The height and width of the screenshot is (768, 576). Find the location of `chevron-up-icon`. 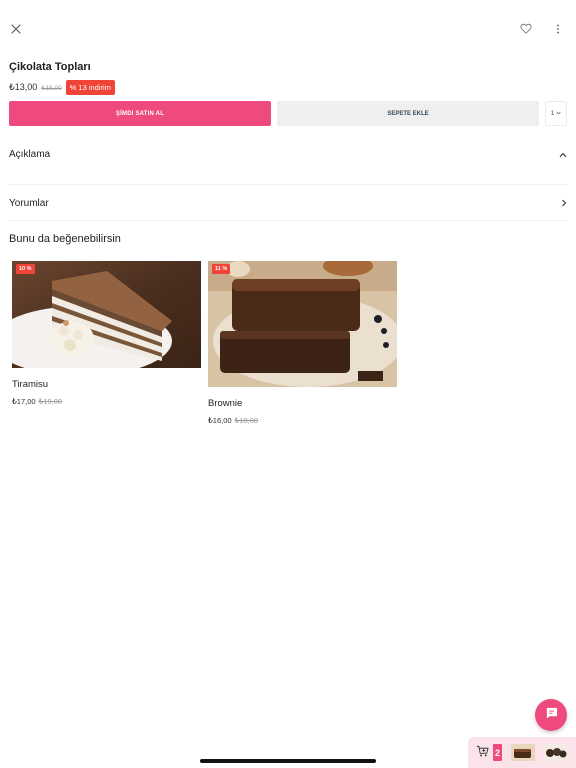

chevron-up-icon is located at coordinates (563, 154).